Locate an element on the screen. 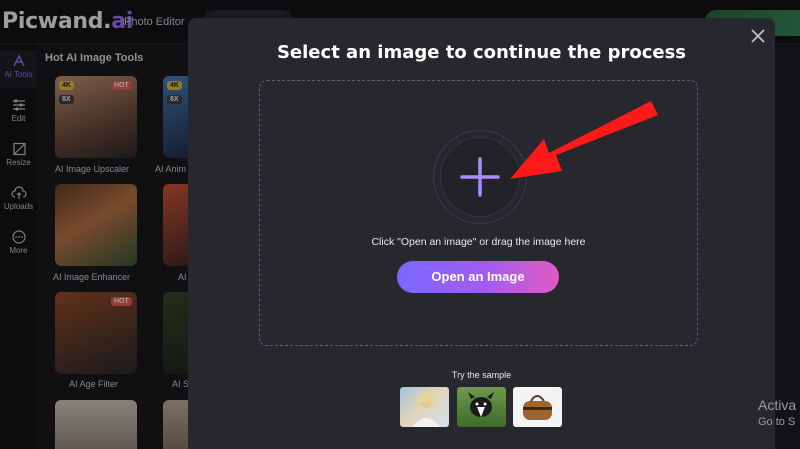  sample-bag-image is located at coordinates (537, 407).